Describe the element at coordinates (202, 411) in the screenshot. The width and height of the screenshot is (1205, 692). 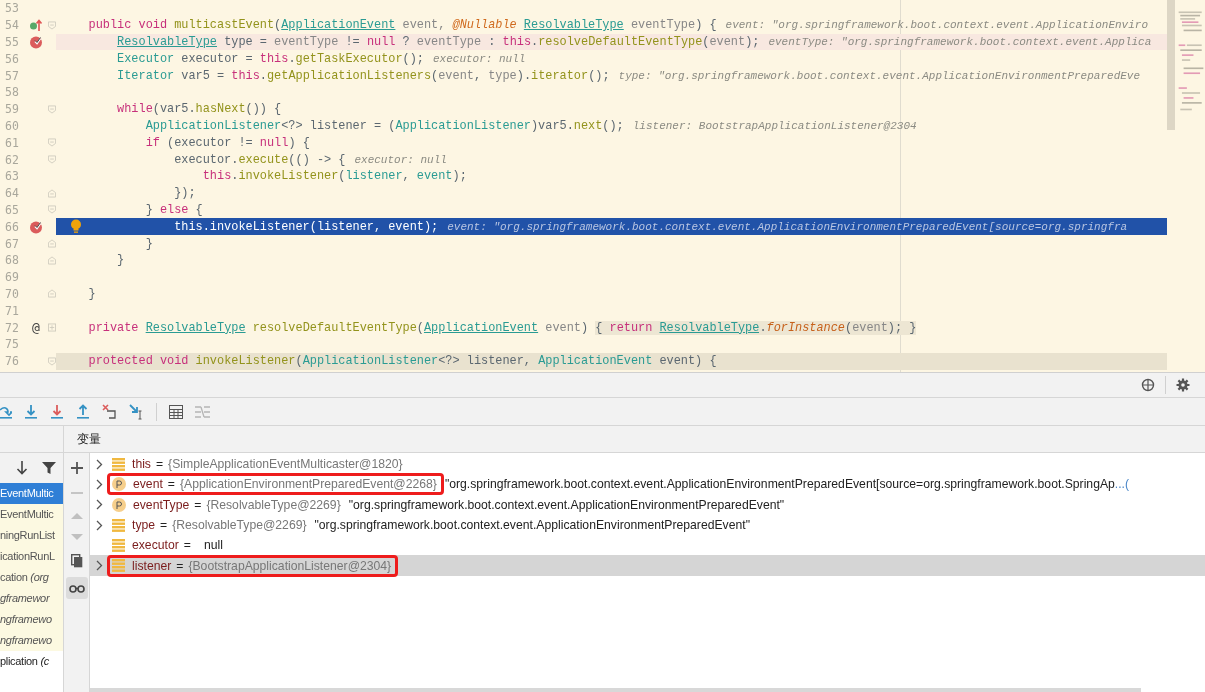
I see `trace-icon` at that location.